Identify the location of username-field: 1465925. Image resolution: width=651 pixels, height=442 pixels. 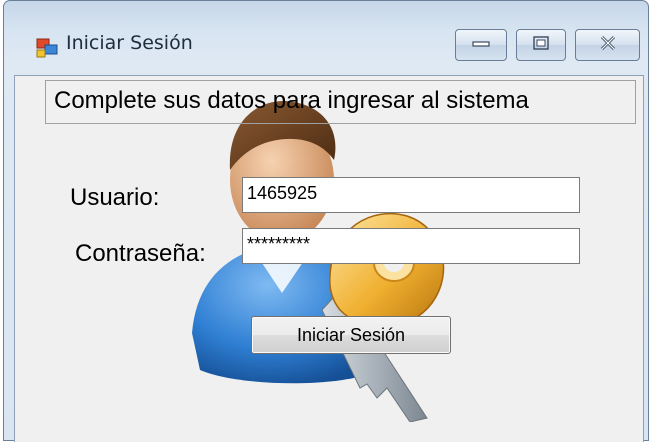
(411, 195).